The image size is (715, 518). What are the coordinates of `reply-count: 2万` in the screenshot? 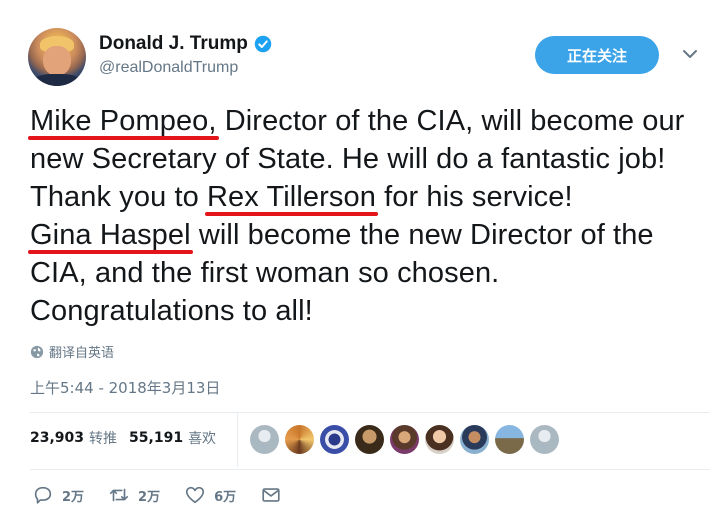 It's located at (73, 497).